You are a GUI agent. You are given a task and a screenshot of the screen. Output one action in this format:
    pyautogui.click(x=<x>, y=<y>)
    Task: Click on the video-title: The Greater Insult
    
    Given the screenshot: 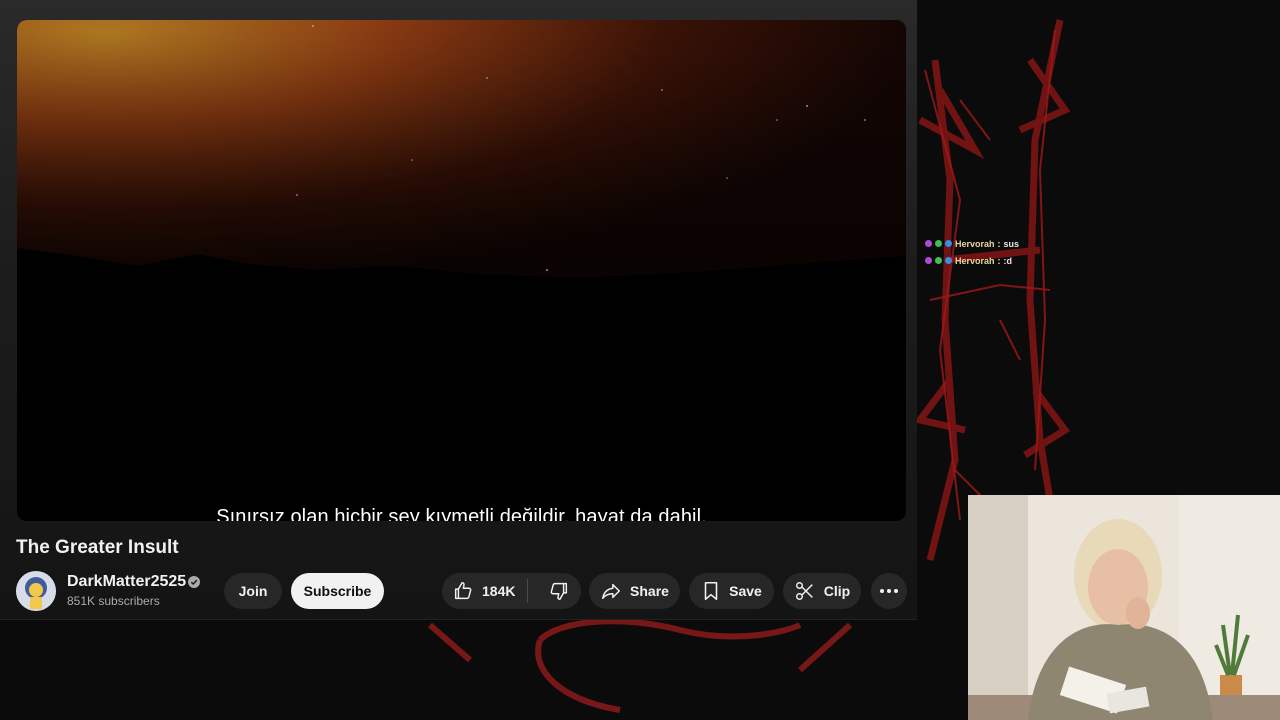 What is the action you would take?
    pyautogui.click(x=97, y=547)
    